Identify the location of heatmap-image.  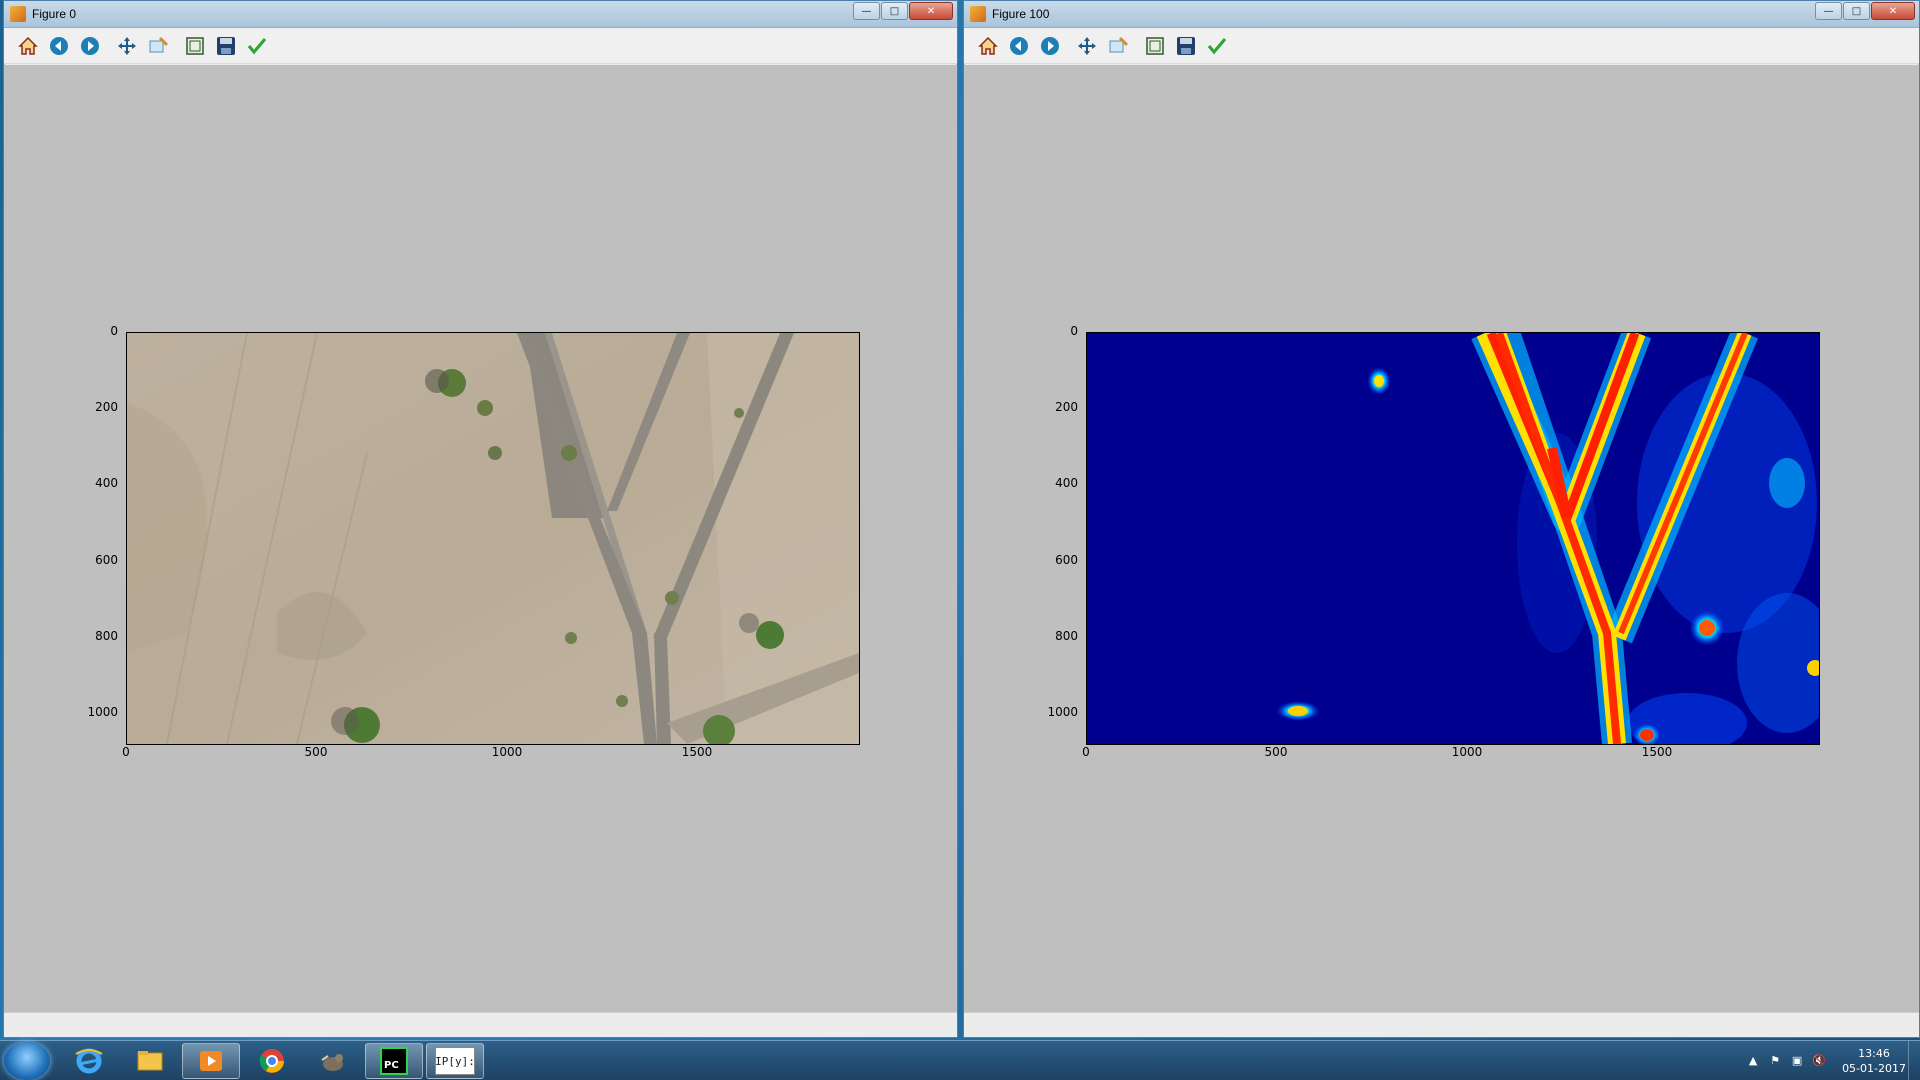
(1453, 538).